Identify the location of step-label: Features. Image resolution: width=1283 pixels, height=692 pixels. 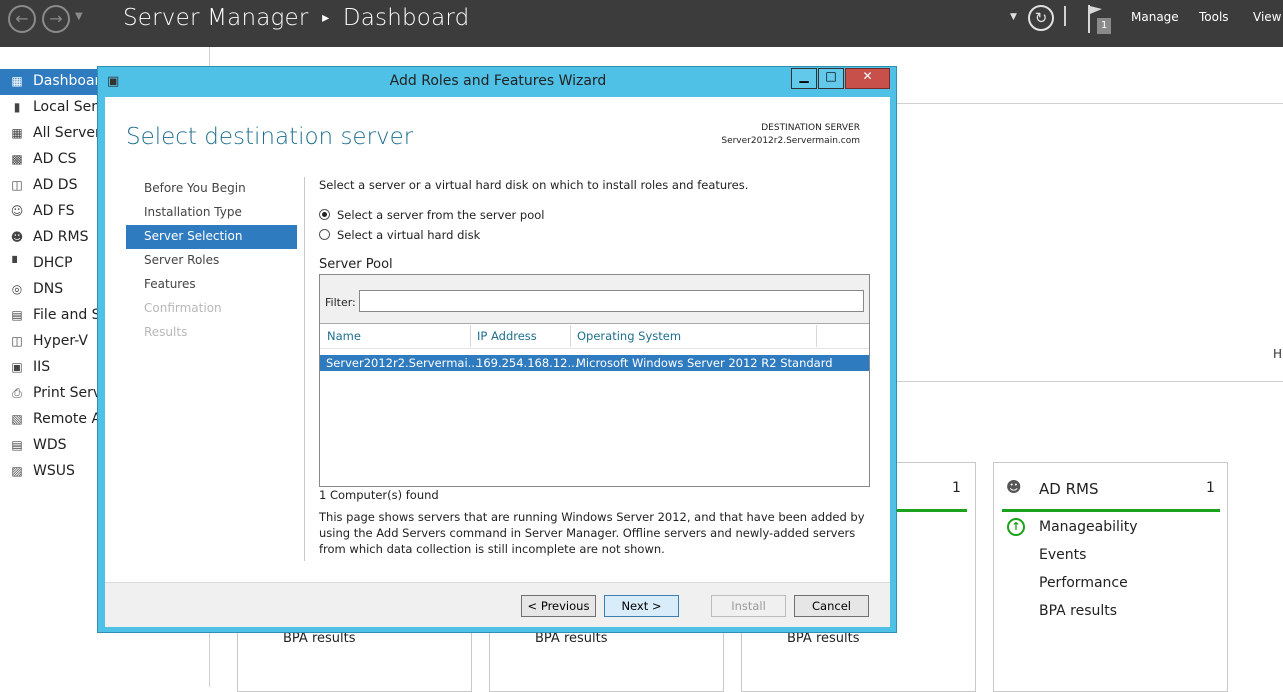
(170, 284).